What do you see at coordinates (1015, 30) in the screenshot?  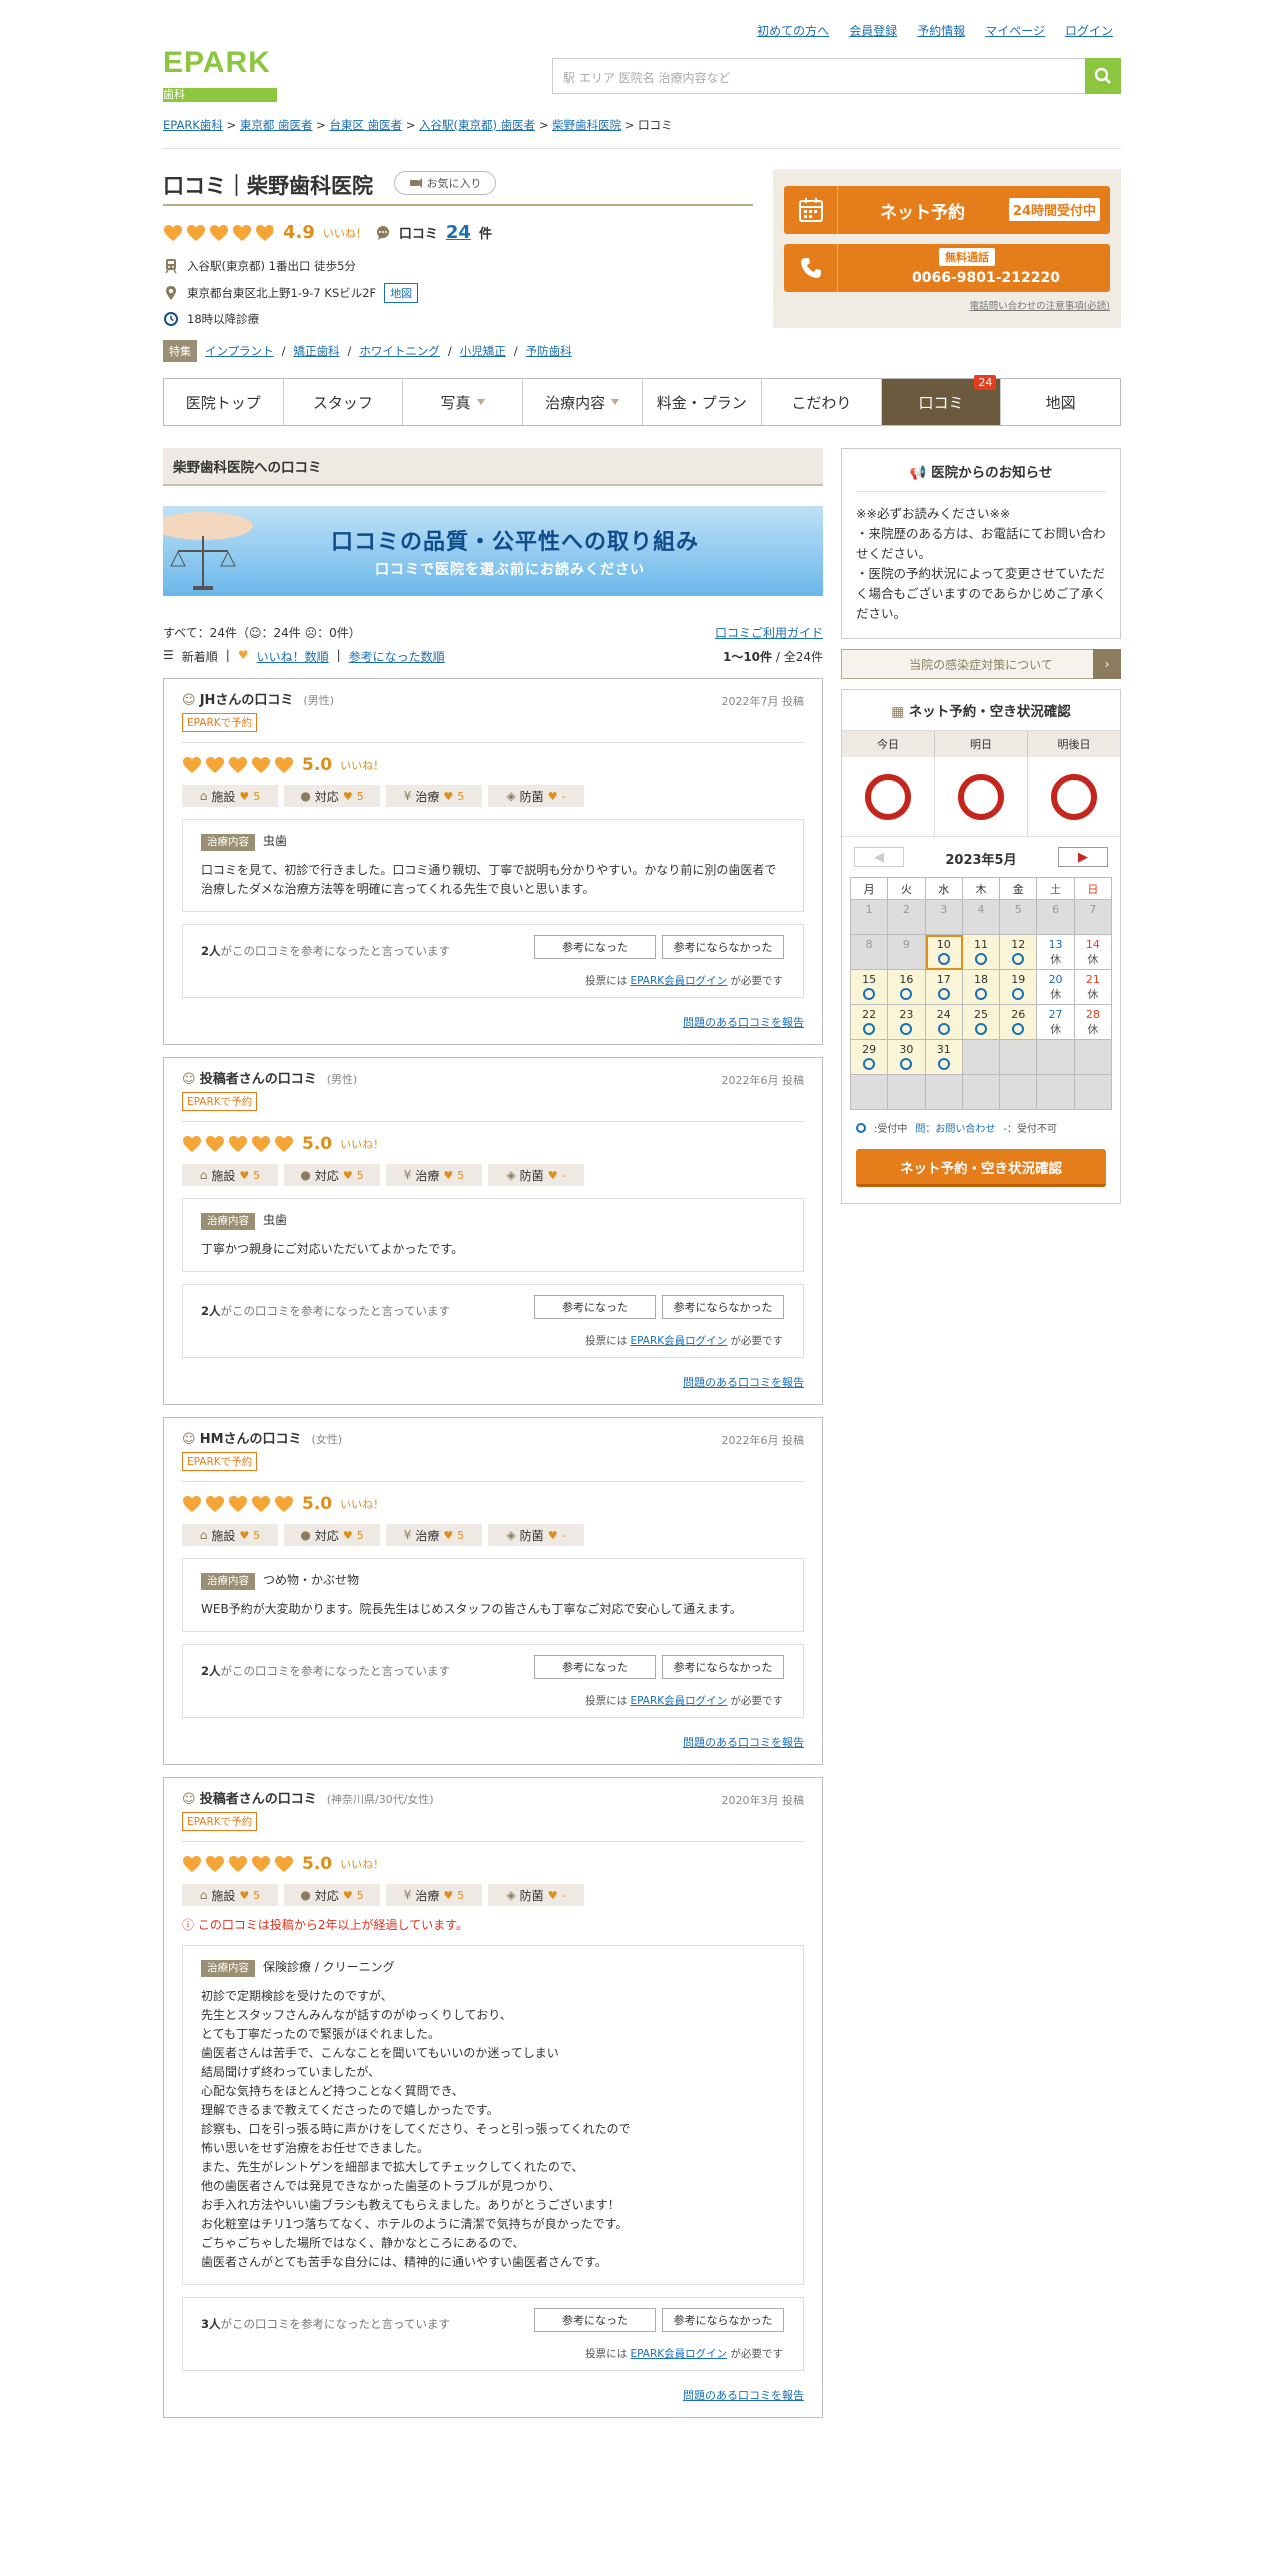 I see `link-mypage: マイページ` at bounding box center [1015, 30].